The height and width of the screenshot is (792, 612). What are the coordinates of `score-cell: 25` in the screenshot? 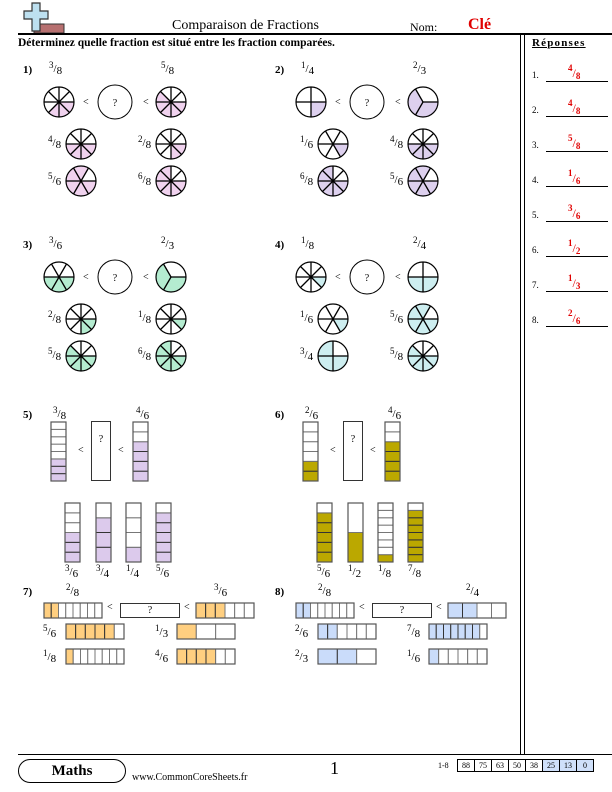 It's located at (551, 765).